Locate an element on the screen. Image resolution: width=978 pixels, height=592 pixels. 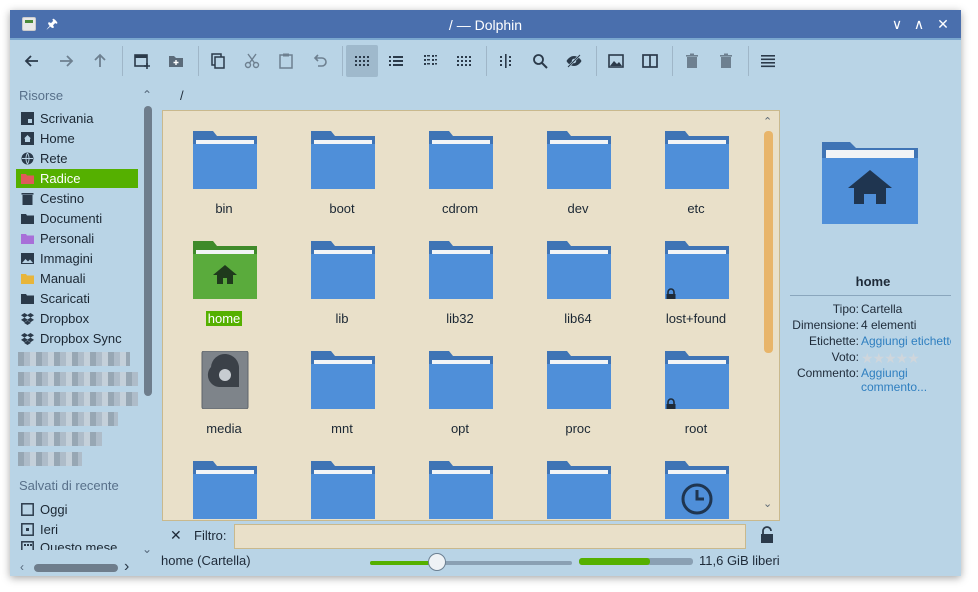
sidebar-item-cestino: Cestino is located at coordinates (77, 198).